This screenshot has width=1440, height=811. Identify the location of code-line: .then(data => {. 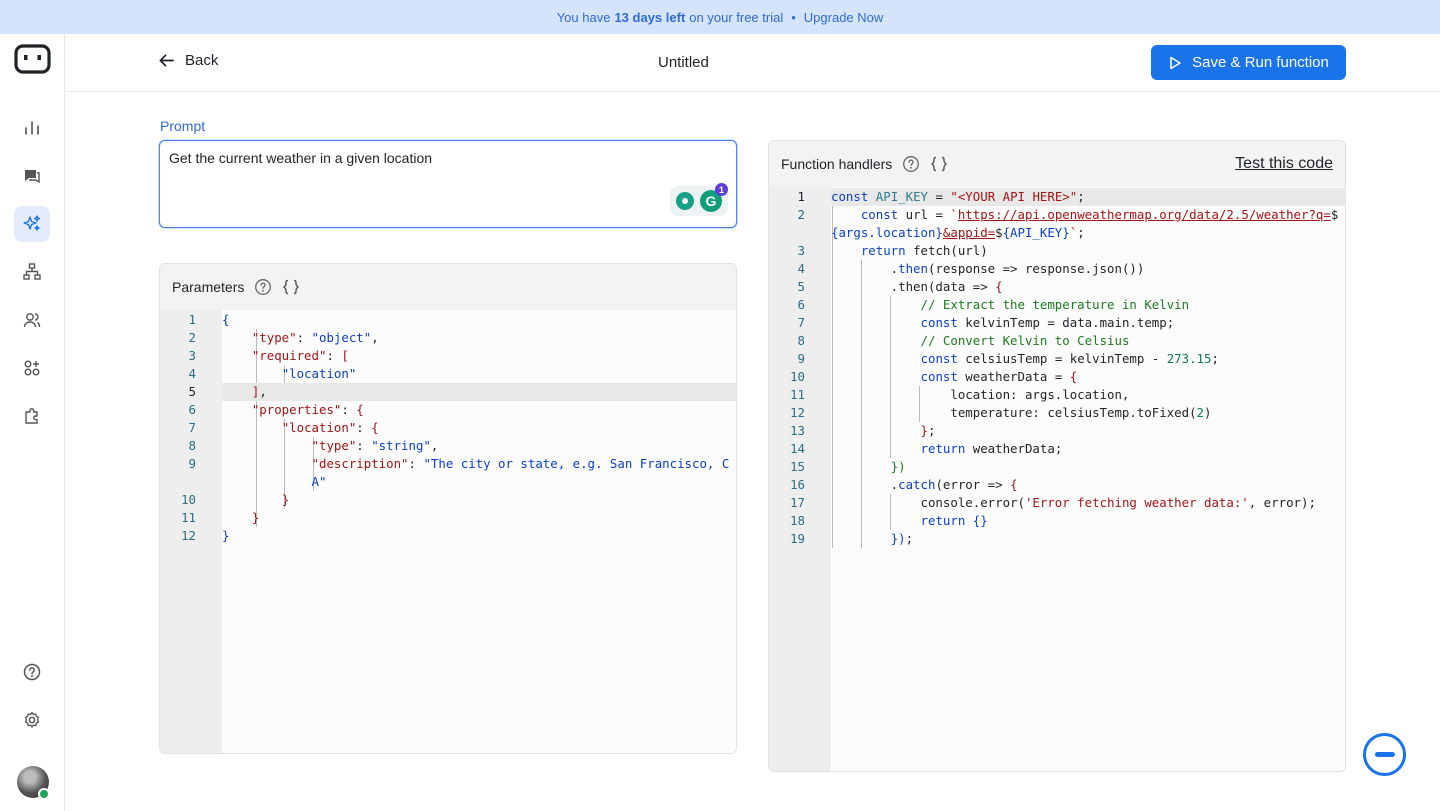
(917, 286).